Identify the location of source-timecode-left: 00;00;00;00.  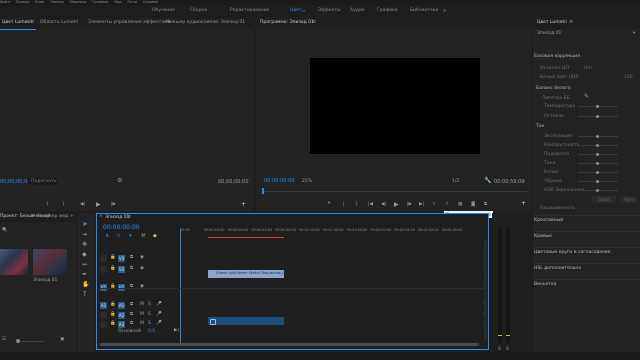
(15, 182).